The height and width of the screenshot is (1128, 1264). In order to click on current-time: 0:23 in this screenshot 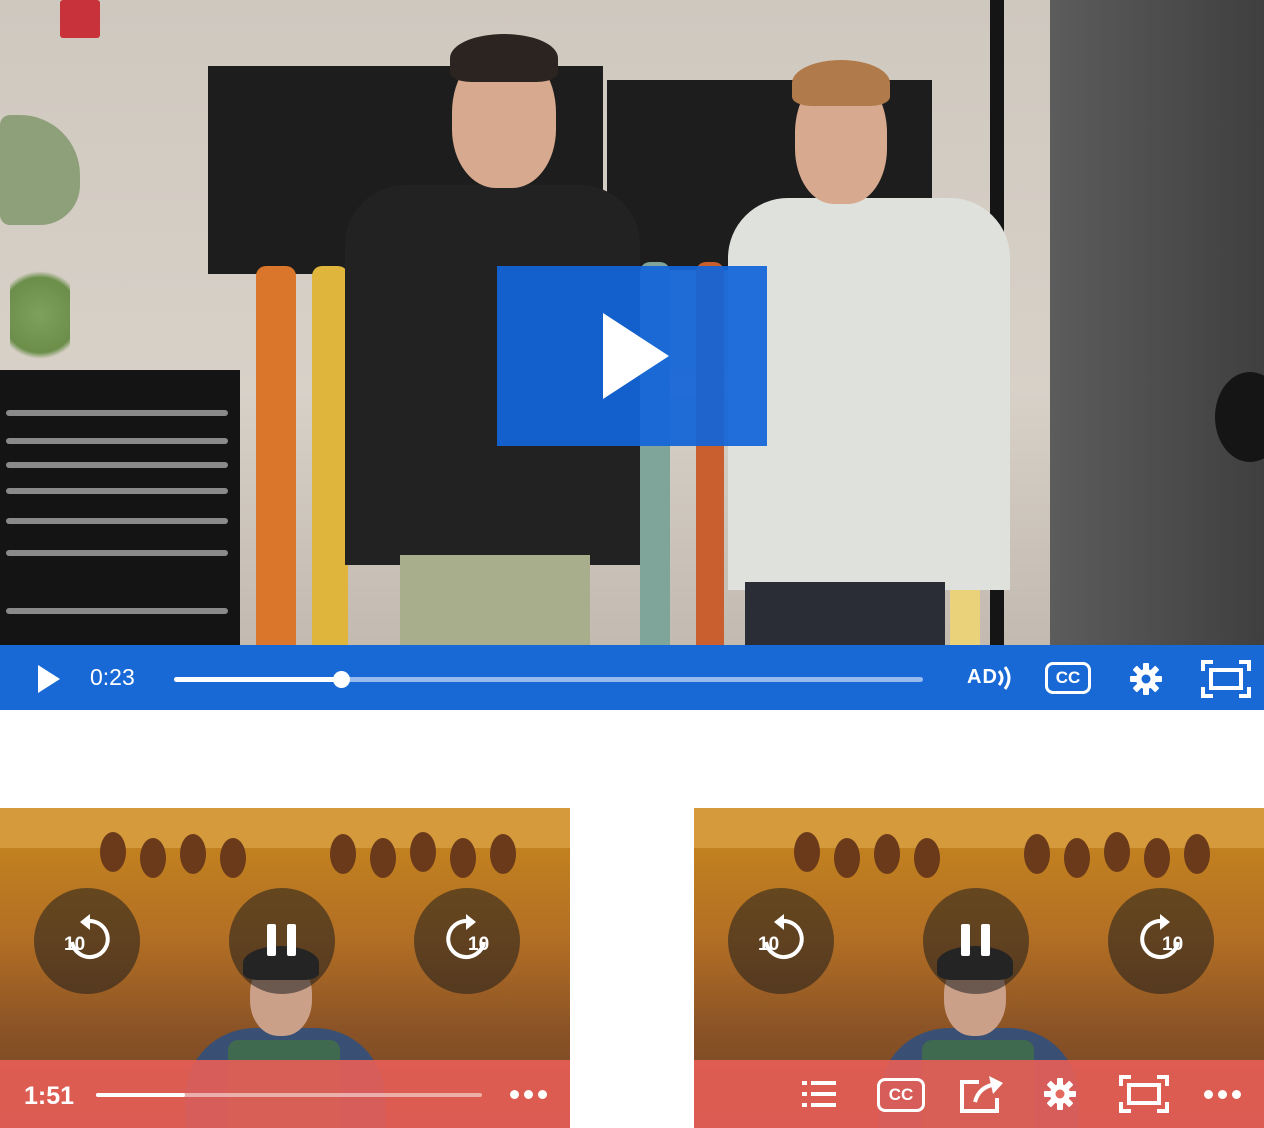, I will do `click(112, 677)`.